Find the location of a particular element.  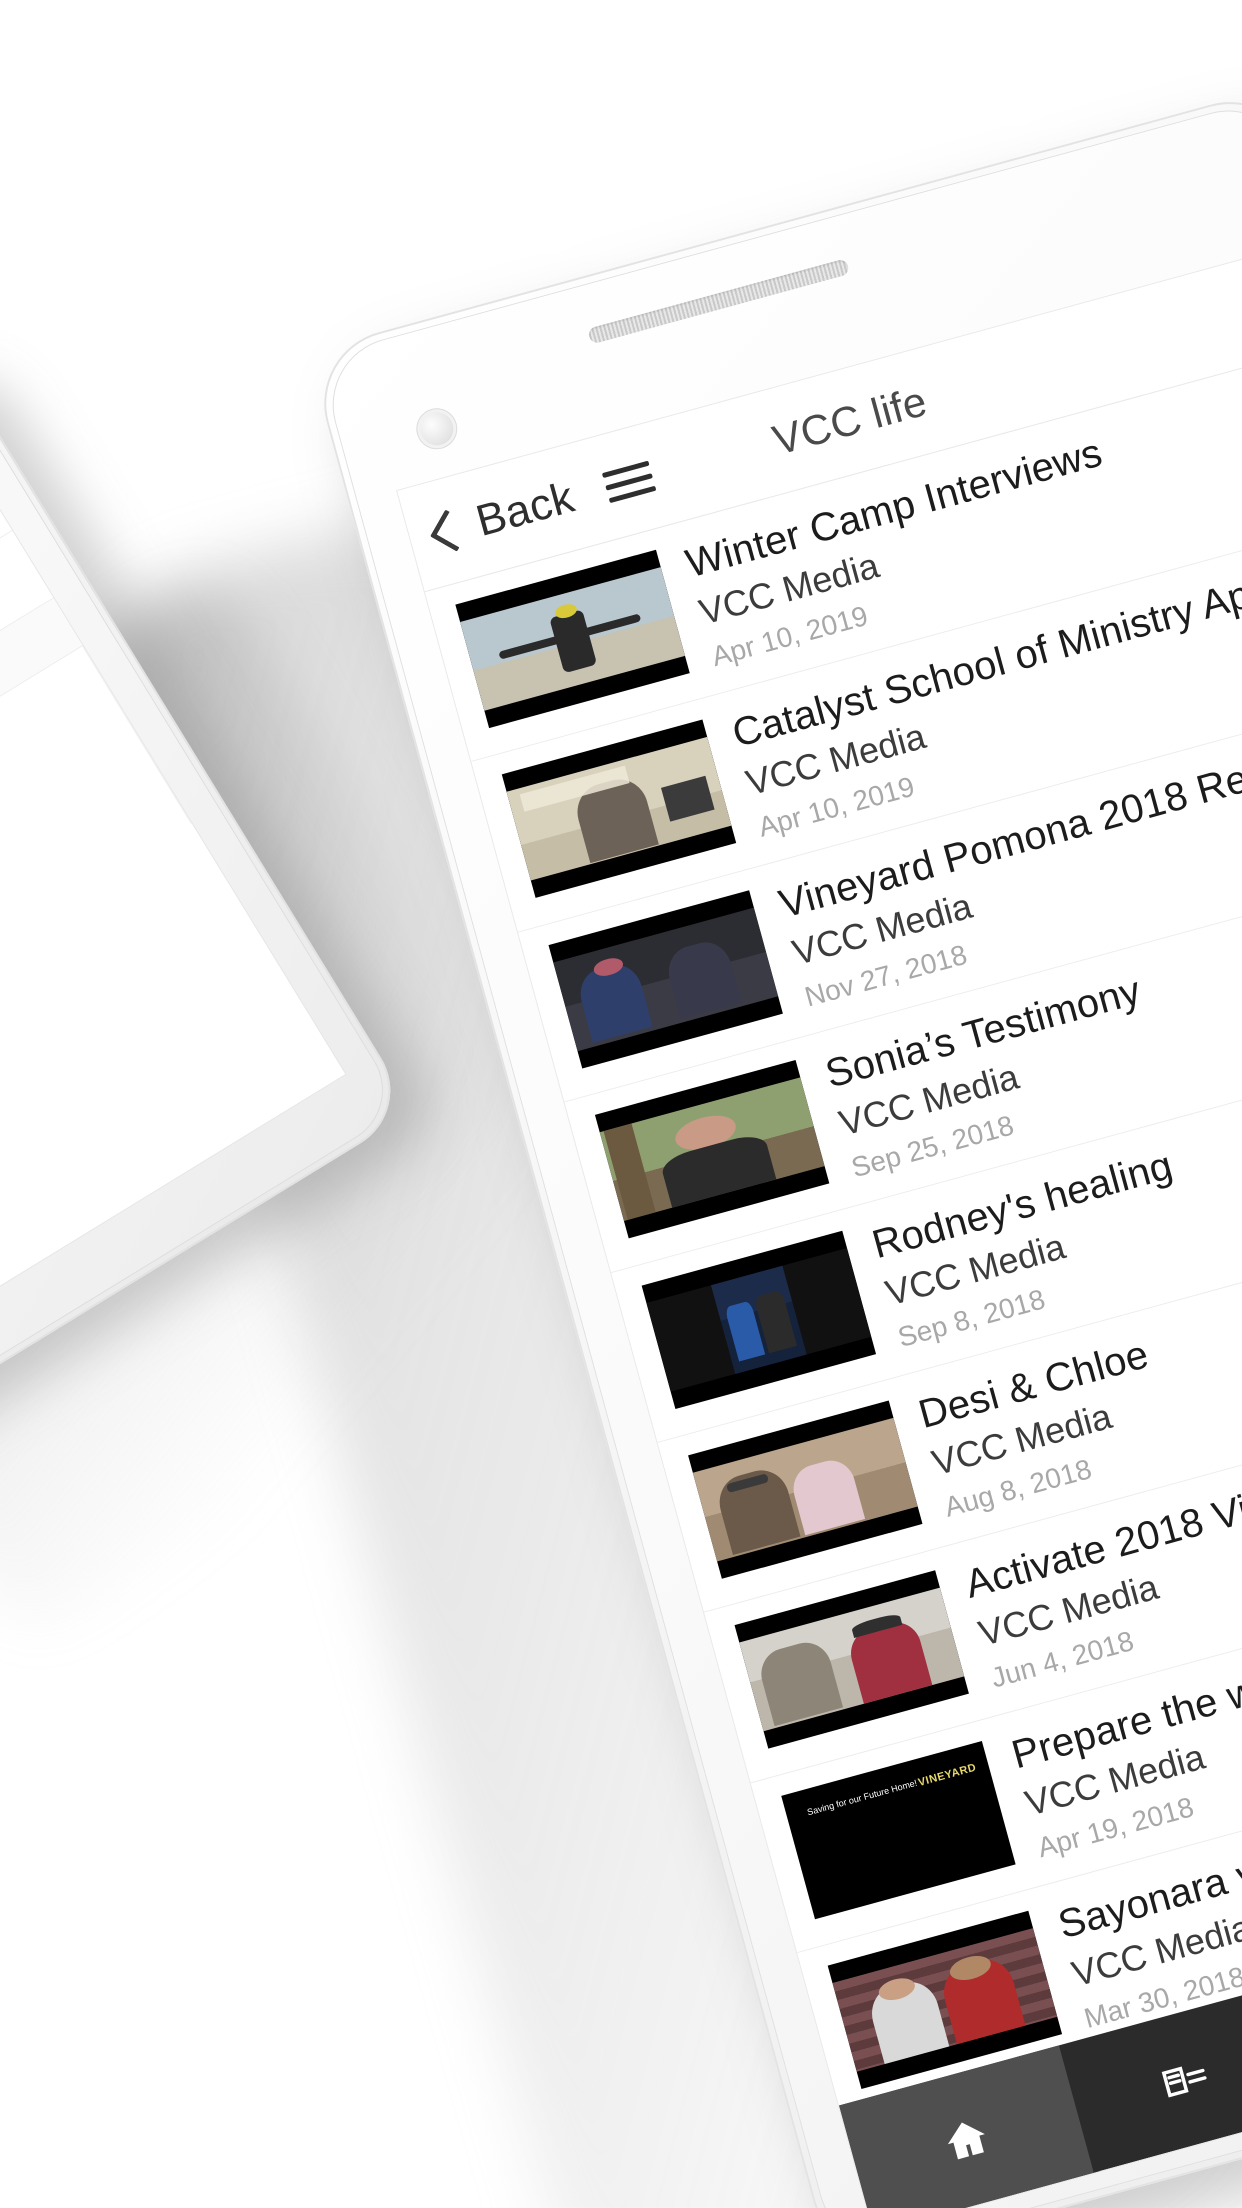

front-camera-icon is located at coordinates (437, 429).